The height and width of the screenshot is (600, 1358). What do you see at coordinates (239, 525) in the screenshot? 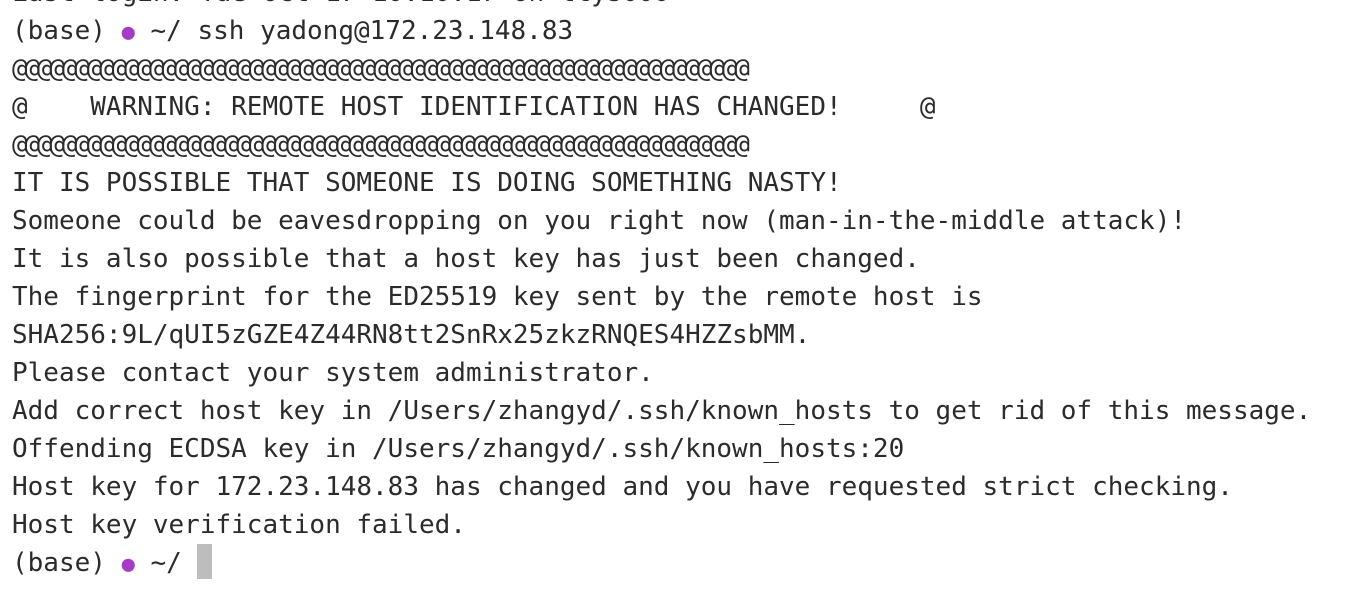
I see `output-line: Host key verification failed.` at bounding box center [239, 525].